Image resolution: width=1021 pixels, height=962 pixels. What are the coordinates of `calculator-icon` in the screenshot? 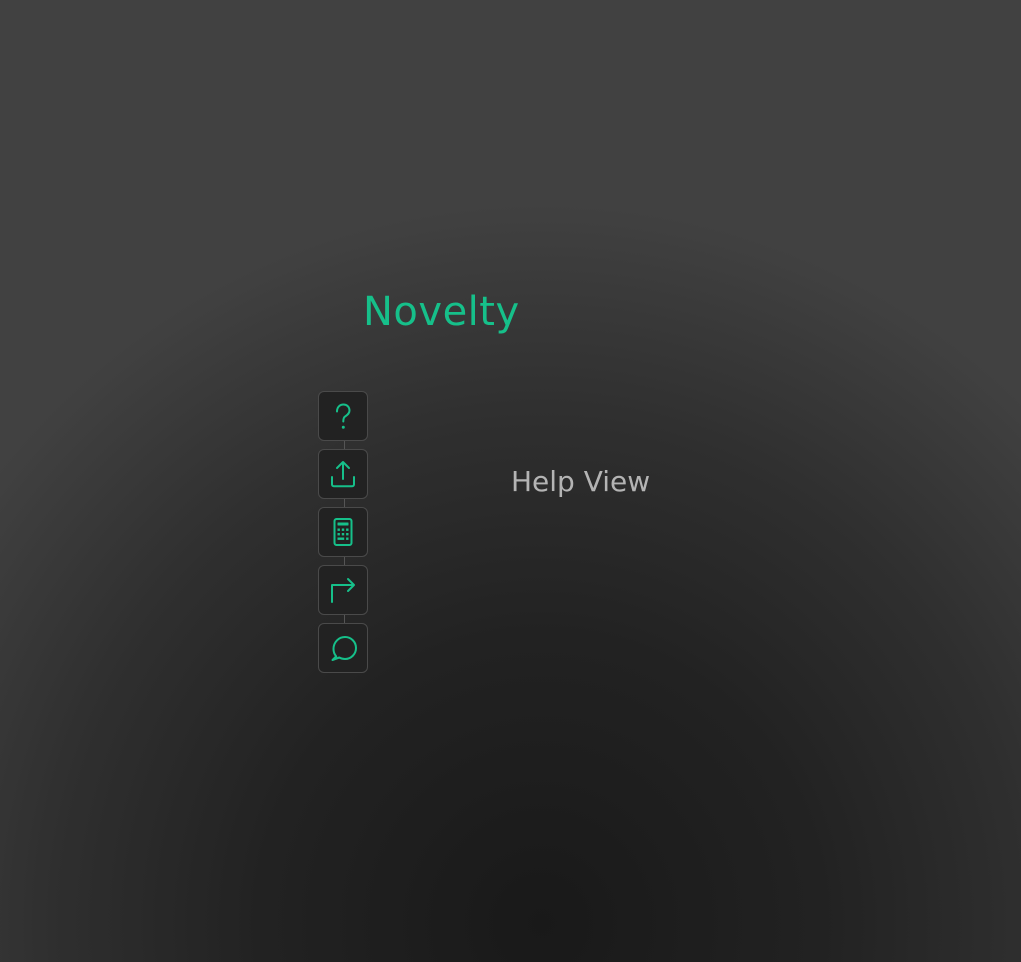 It's located at (343, 532).